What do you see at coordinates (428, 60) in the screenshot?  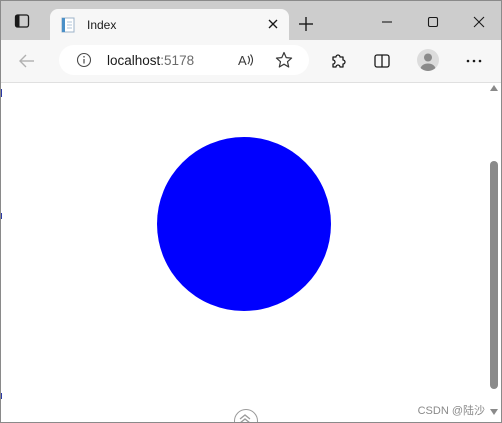 I see `profile-avatar-icon` at bounding box center [428, 60].